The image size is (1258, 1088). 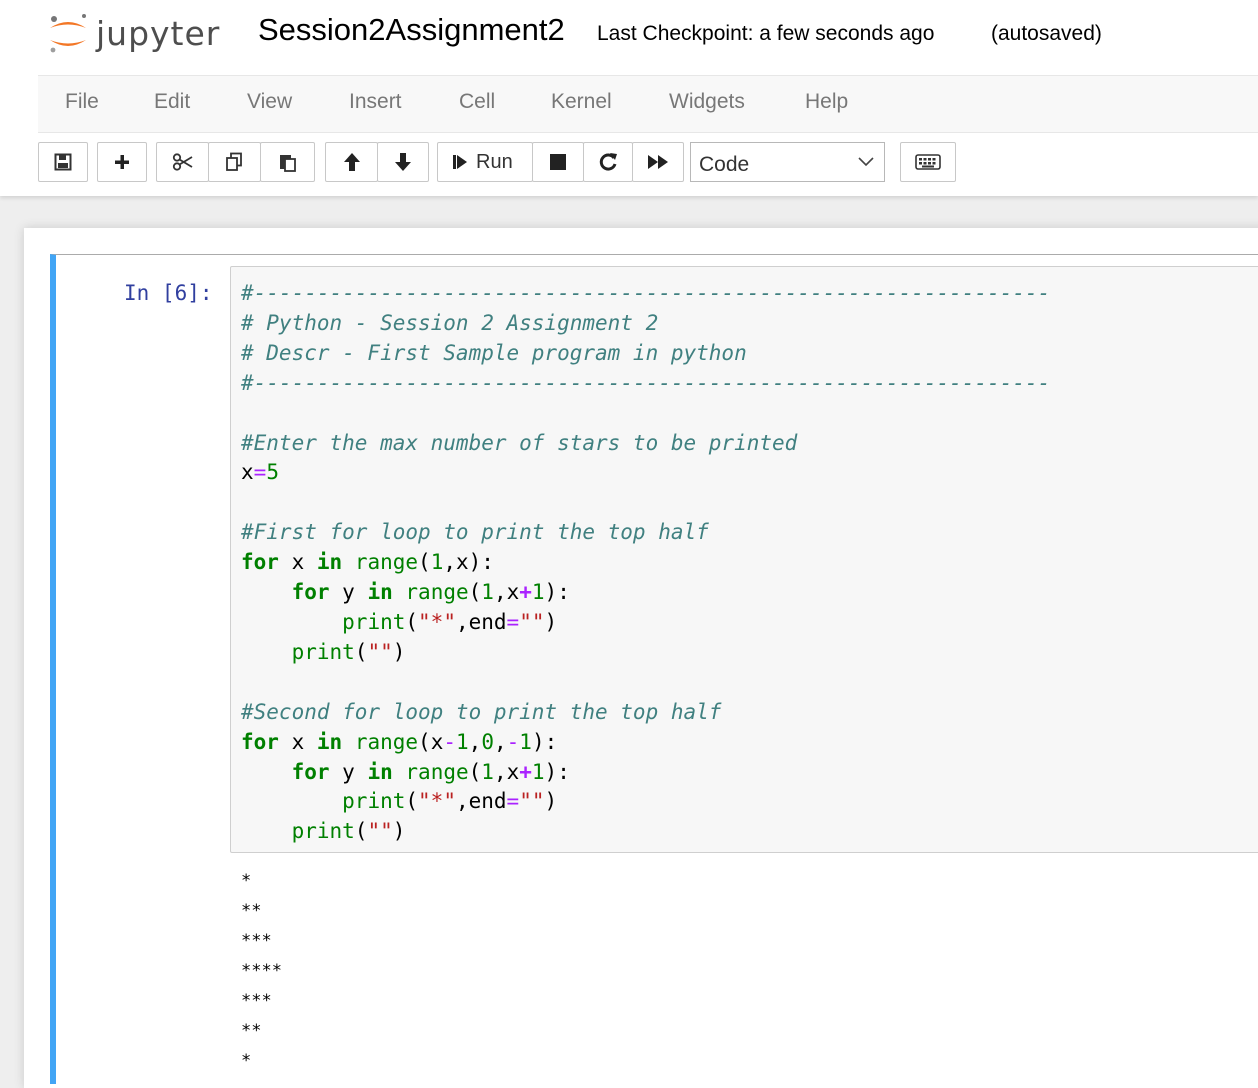 I want to click on save-button, so click(x=63, y=162).